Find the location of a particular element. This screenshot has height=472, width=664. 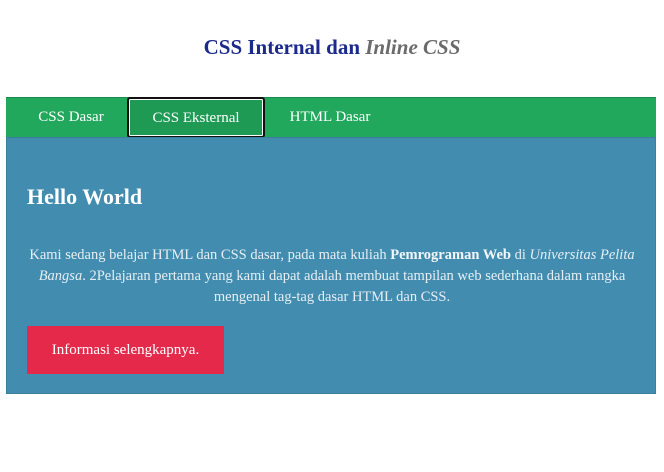

nav-item-html-dasar: HTML Dasar is located at coordinates (330, 118).